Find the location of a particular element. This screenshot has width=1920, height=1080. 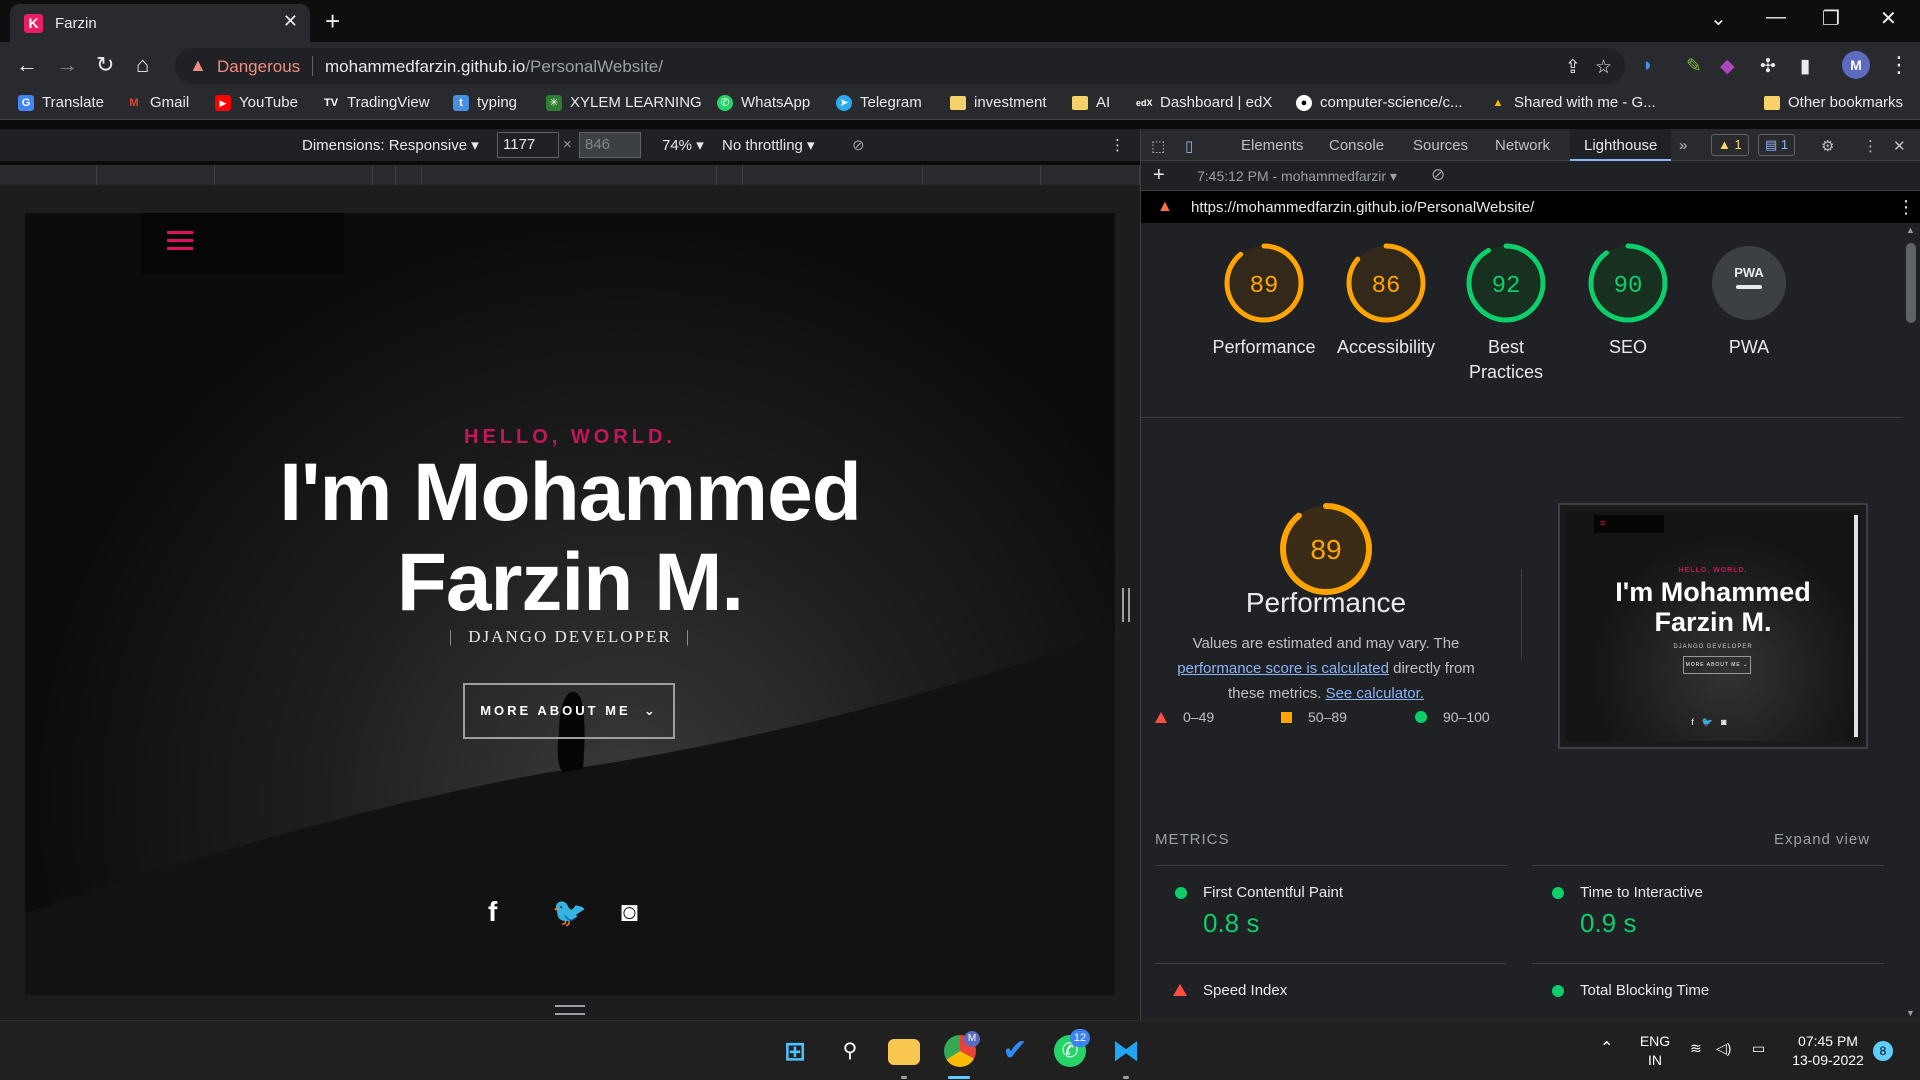

settings-gear-icon: ⚙ is located at coordinates (1827, 146).